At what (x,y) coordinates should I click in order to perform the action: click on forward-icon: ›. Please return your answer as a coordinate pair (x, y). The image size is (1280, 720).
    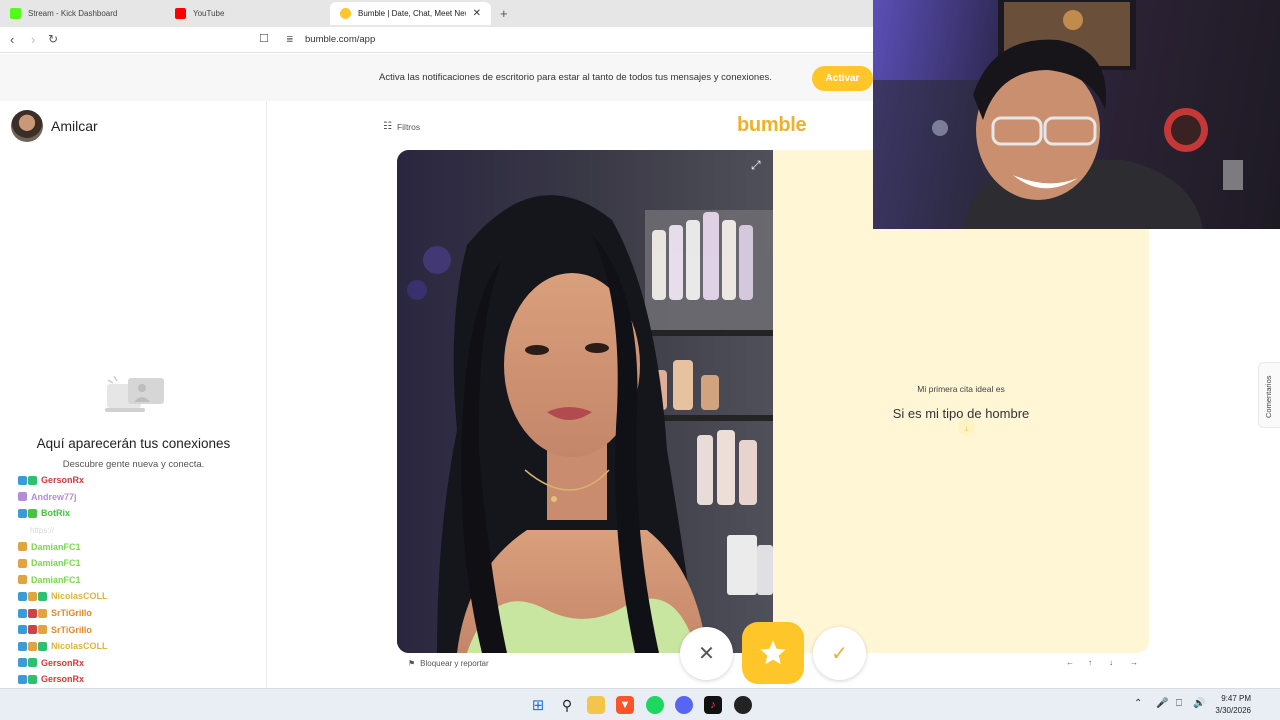
    Looking at the image, I should click on (33, 39).